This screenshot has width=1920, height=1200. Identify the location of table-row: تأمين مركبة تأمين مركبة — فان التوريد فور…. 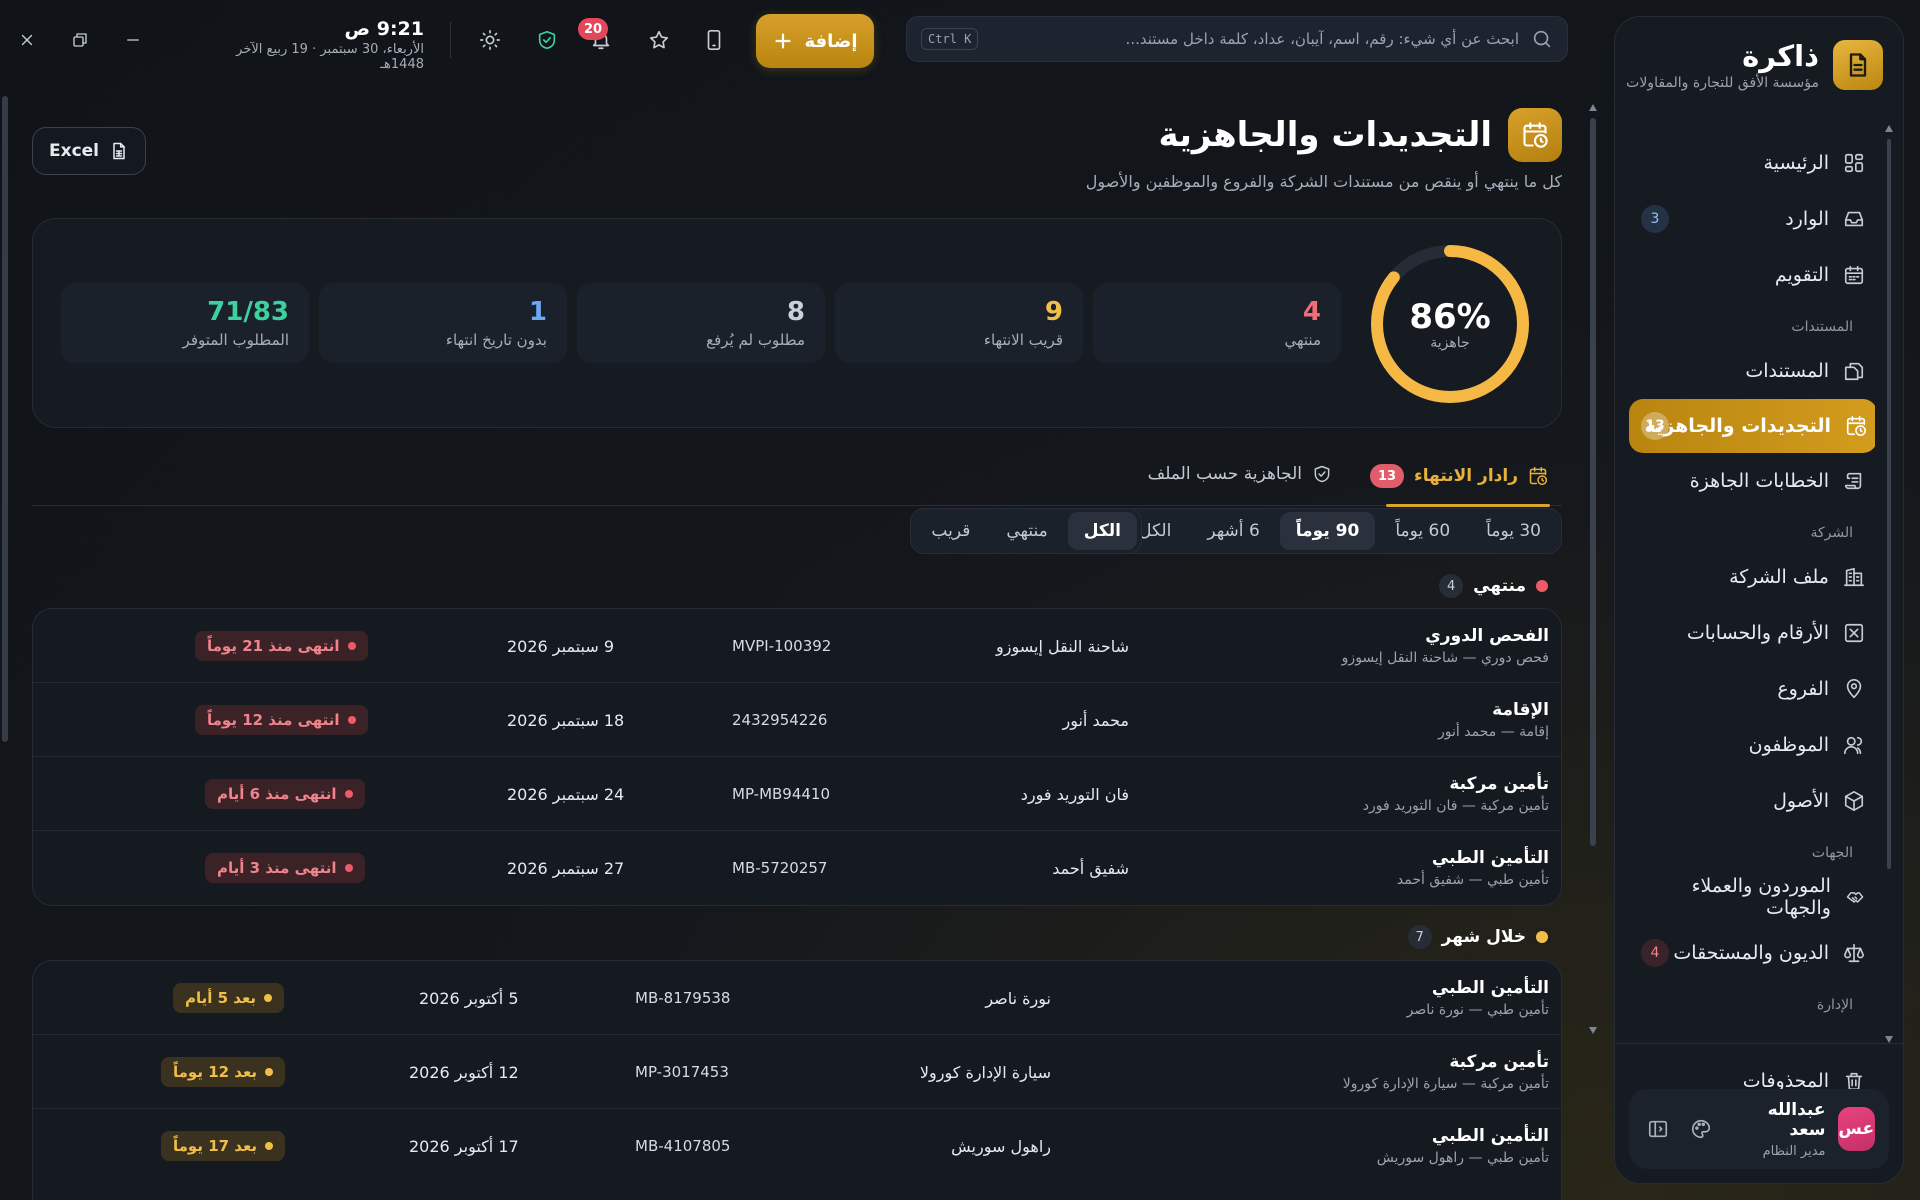
(797, 794).